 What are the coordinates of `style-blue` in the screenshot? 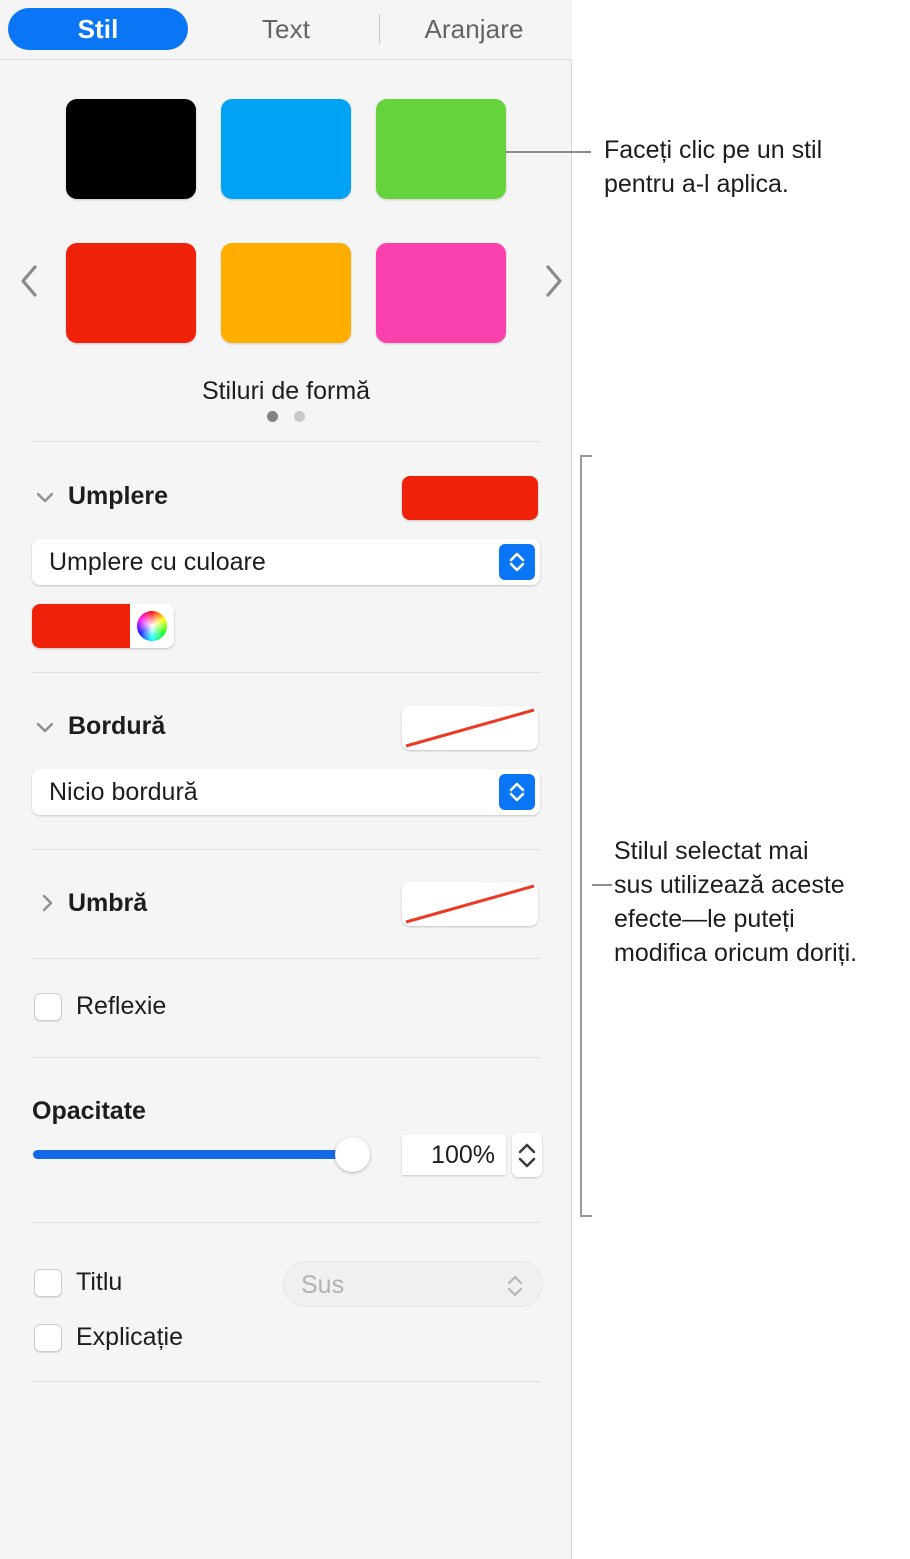 It's located at (286, 149).